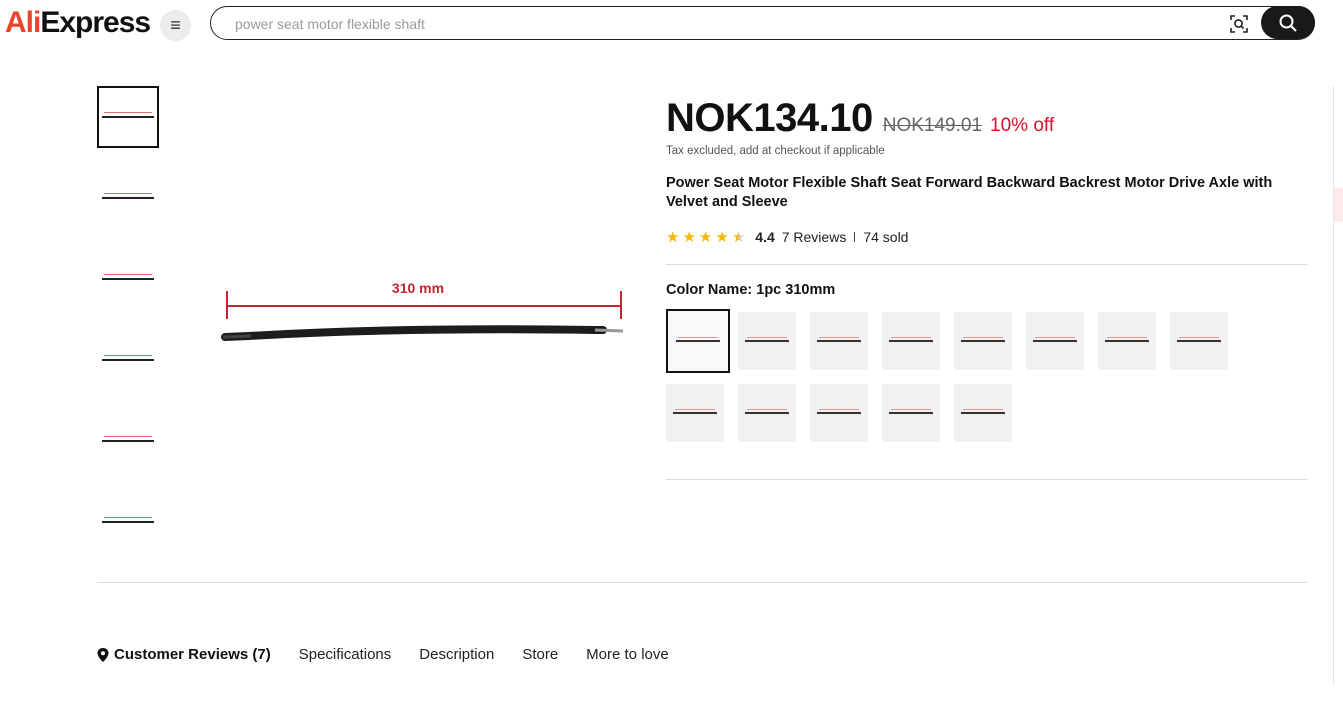  What do you see at coordinates (710, 24) in the screenshot?
I see `search-input` at bounding box center [710, 24].